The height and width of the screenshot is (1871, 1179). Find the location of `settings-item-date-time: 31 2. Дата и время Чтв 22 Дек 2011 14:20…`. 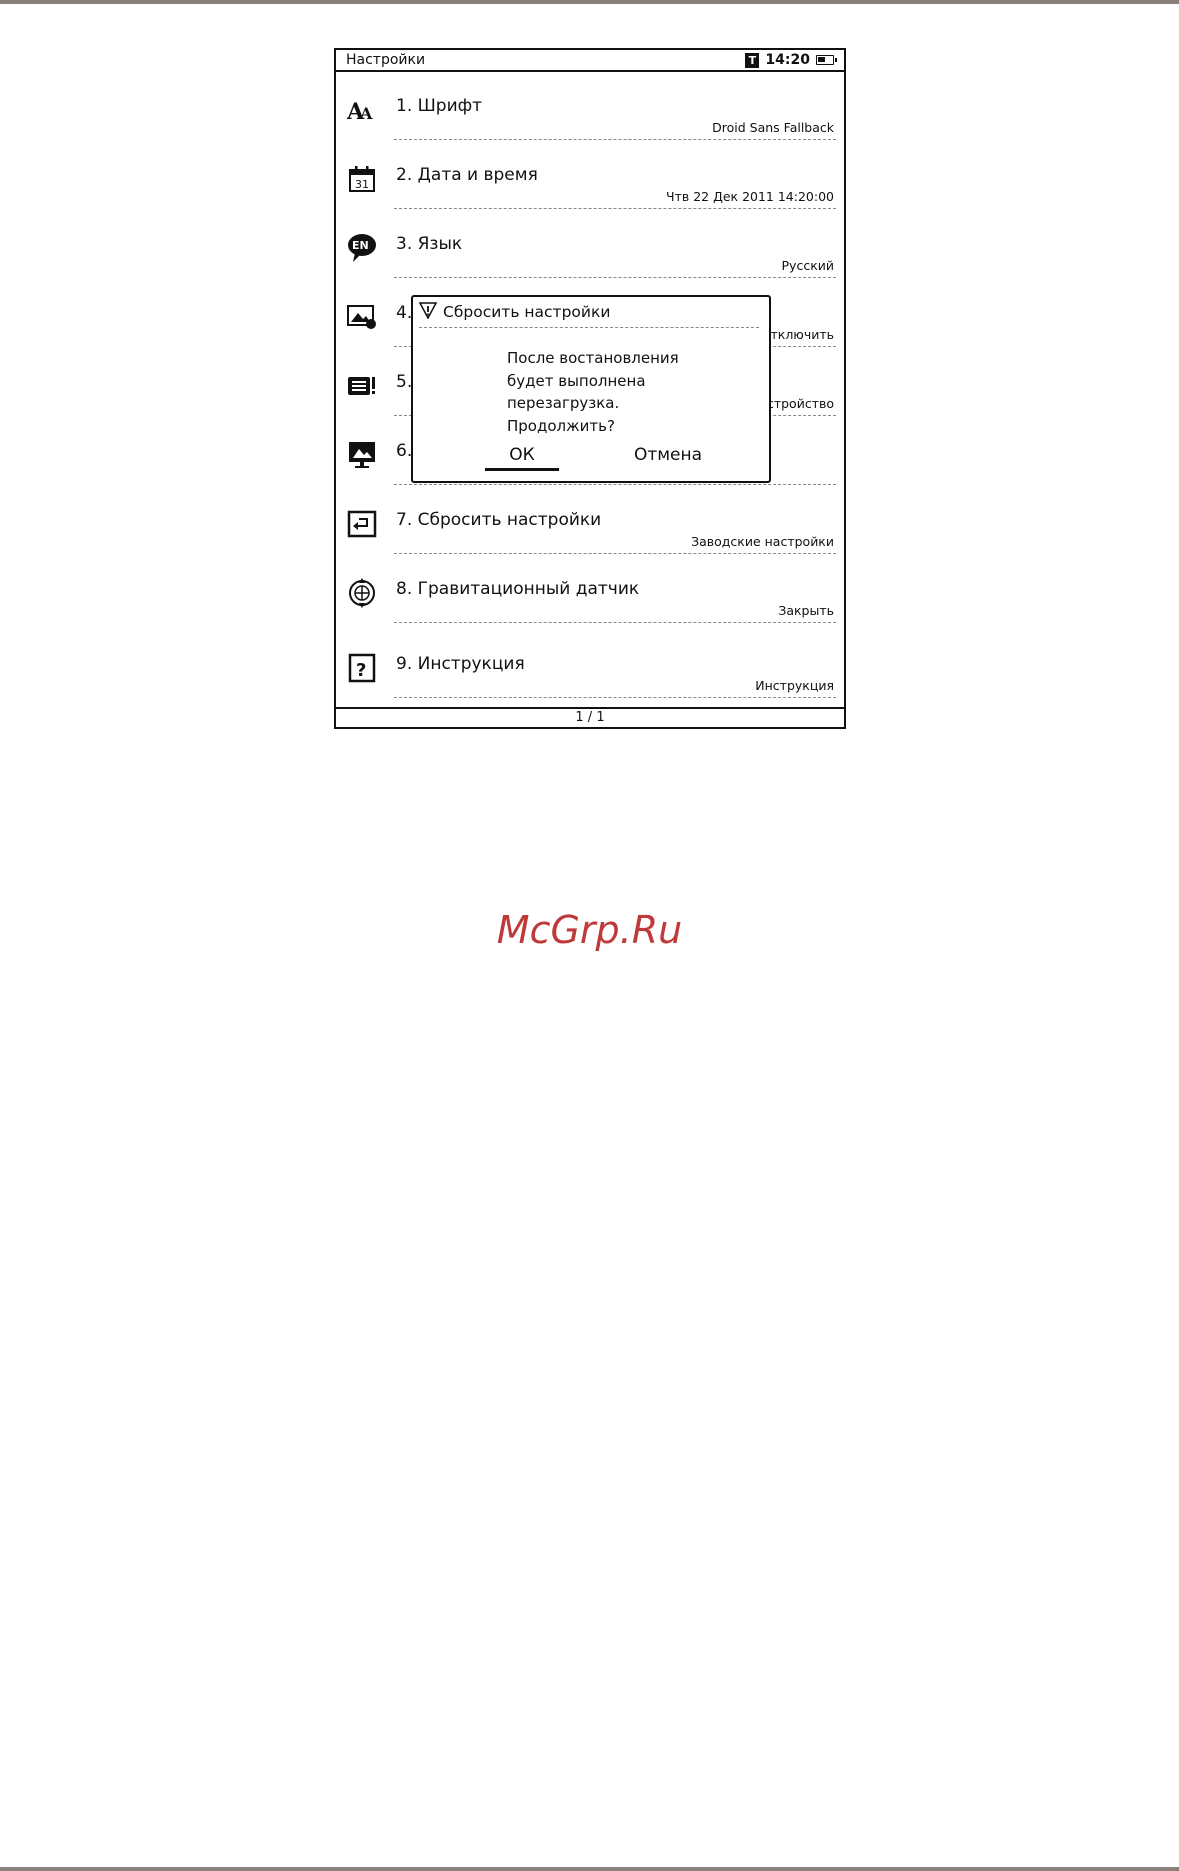

settings-item-date-time: 31 2. Дата и время Чтв 22 Дек 2011 14:20… is located at coordinates (590, 175).